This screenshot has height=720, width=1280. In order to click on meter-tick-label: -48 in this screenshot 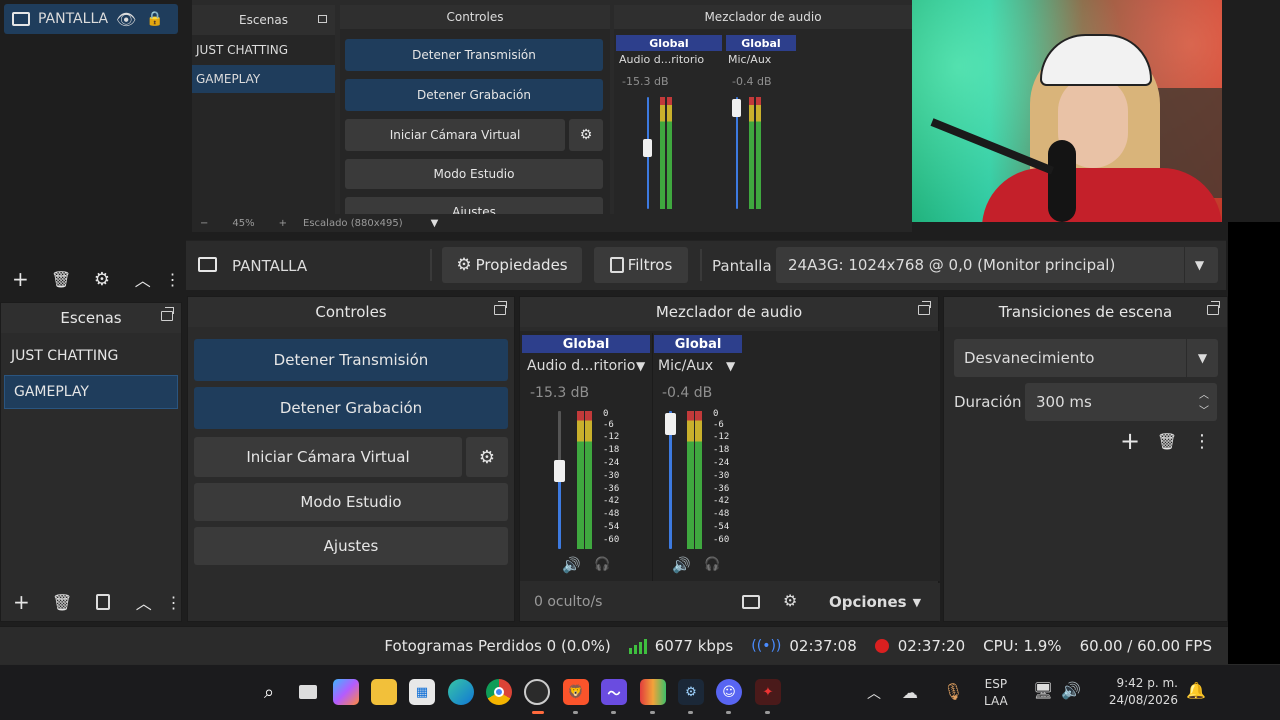, I will do `click(721, 514)`.